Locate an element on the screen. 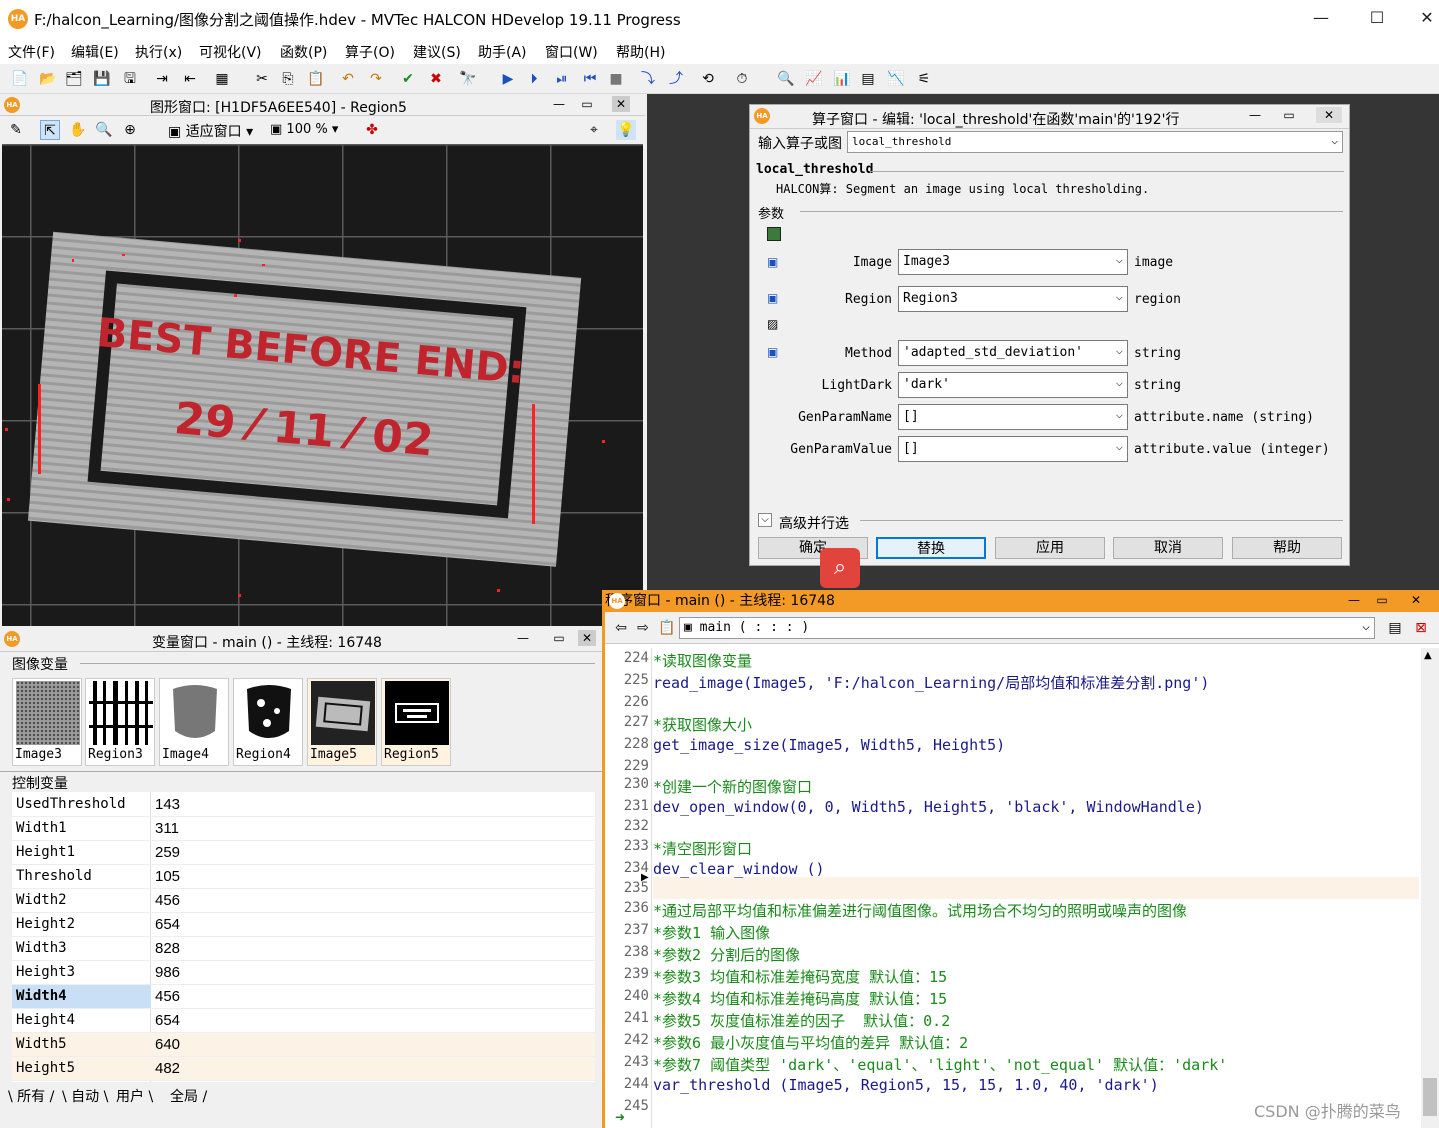  fit-window-button: ▣ 适应窗口 ▾ is located at coordinates (210, 131).